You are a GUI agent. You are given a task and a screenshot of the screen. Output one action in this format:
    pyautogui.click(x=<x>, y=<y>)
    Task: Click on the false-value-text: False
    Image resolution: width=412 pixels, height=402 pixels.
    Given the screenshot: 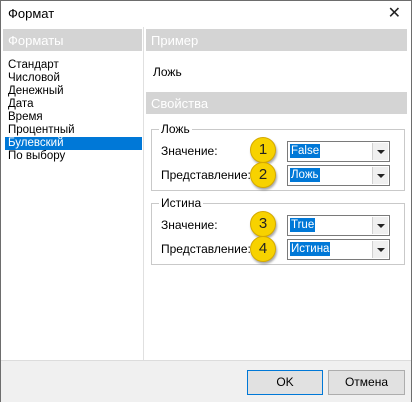 What is the action you would take?
    pyautogui.click(x=305, y=151)
    